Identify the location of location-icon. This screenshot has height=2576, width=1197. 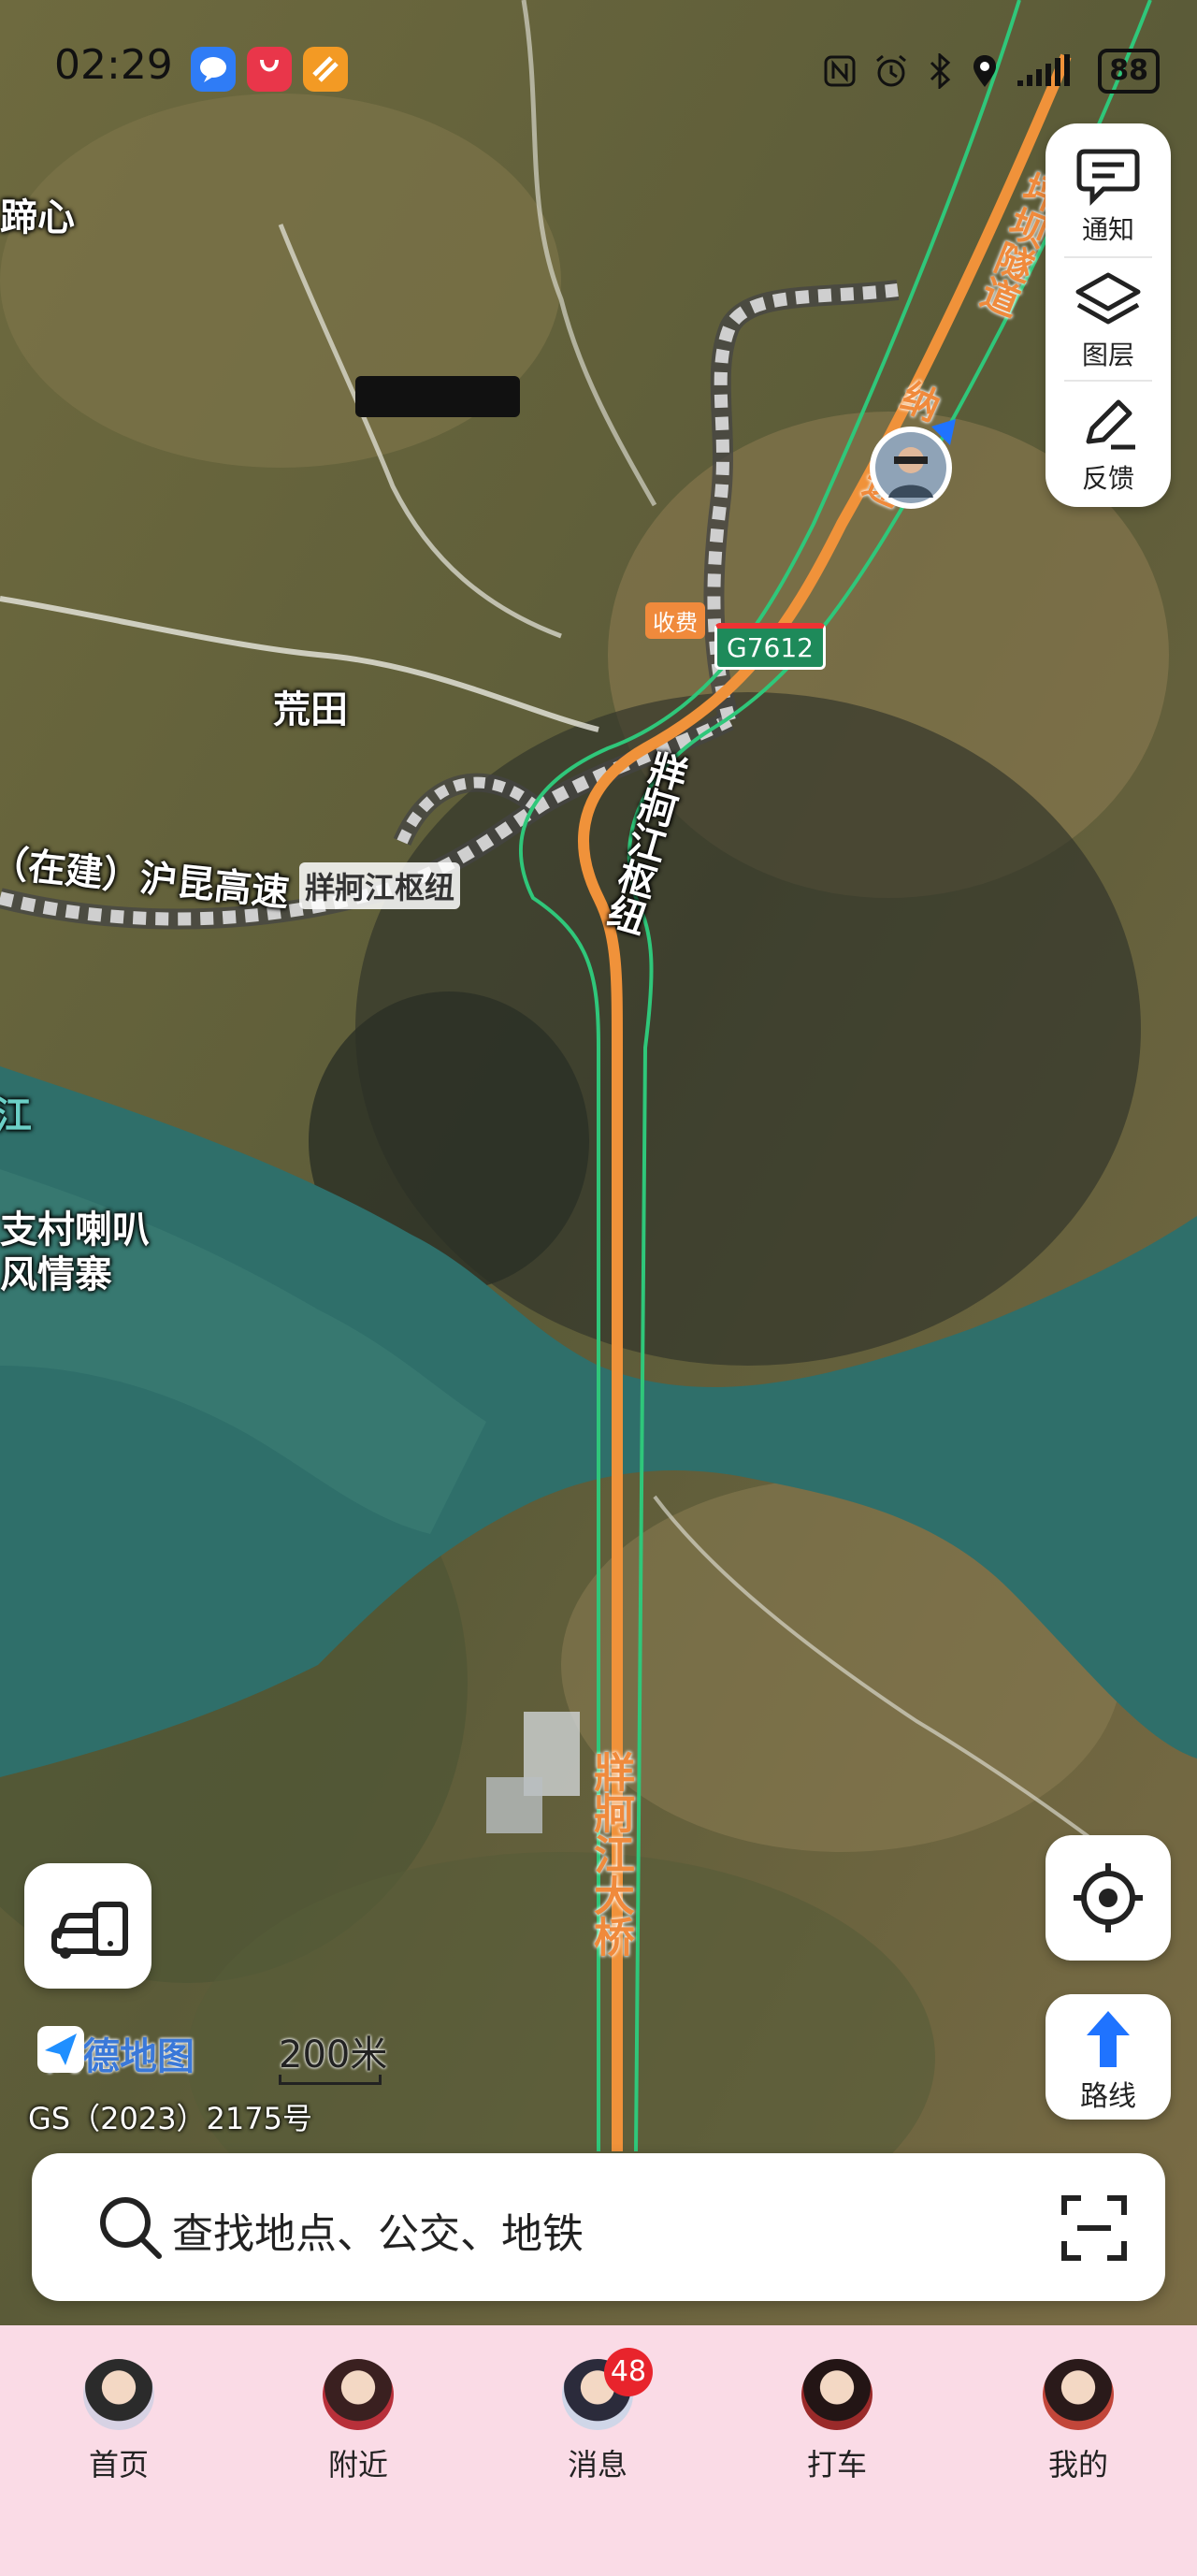
(985, 71).